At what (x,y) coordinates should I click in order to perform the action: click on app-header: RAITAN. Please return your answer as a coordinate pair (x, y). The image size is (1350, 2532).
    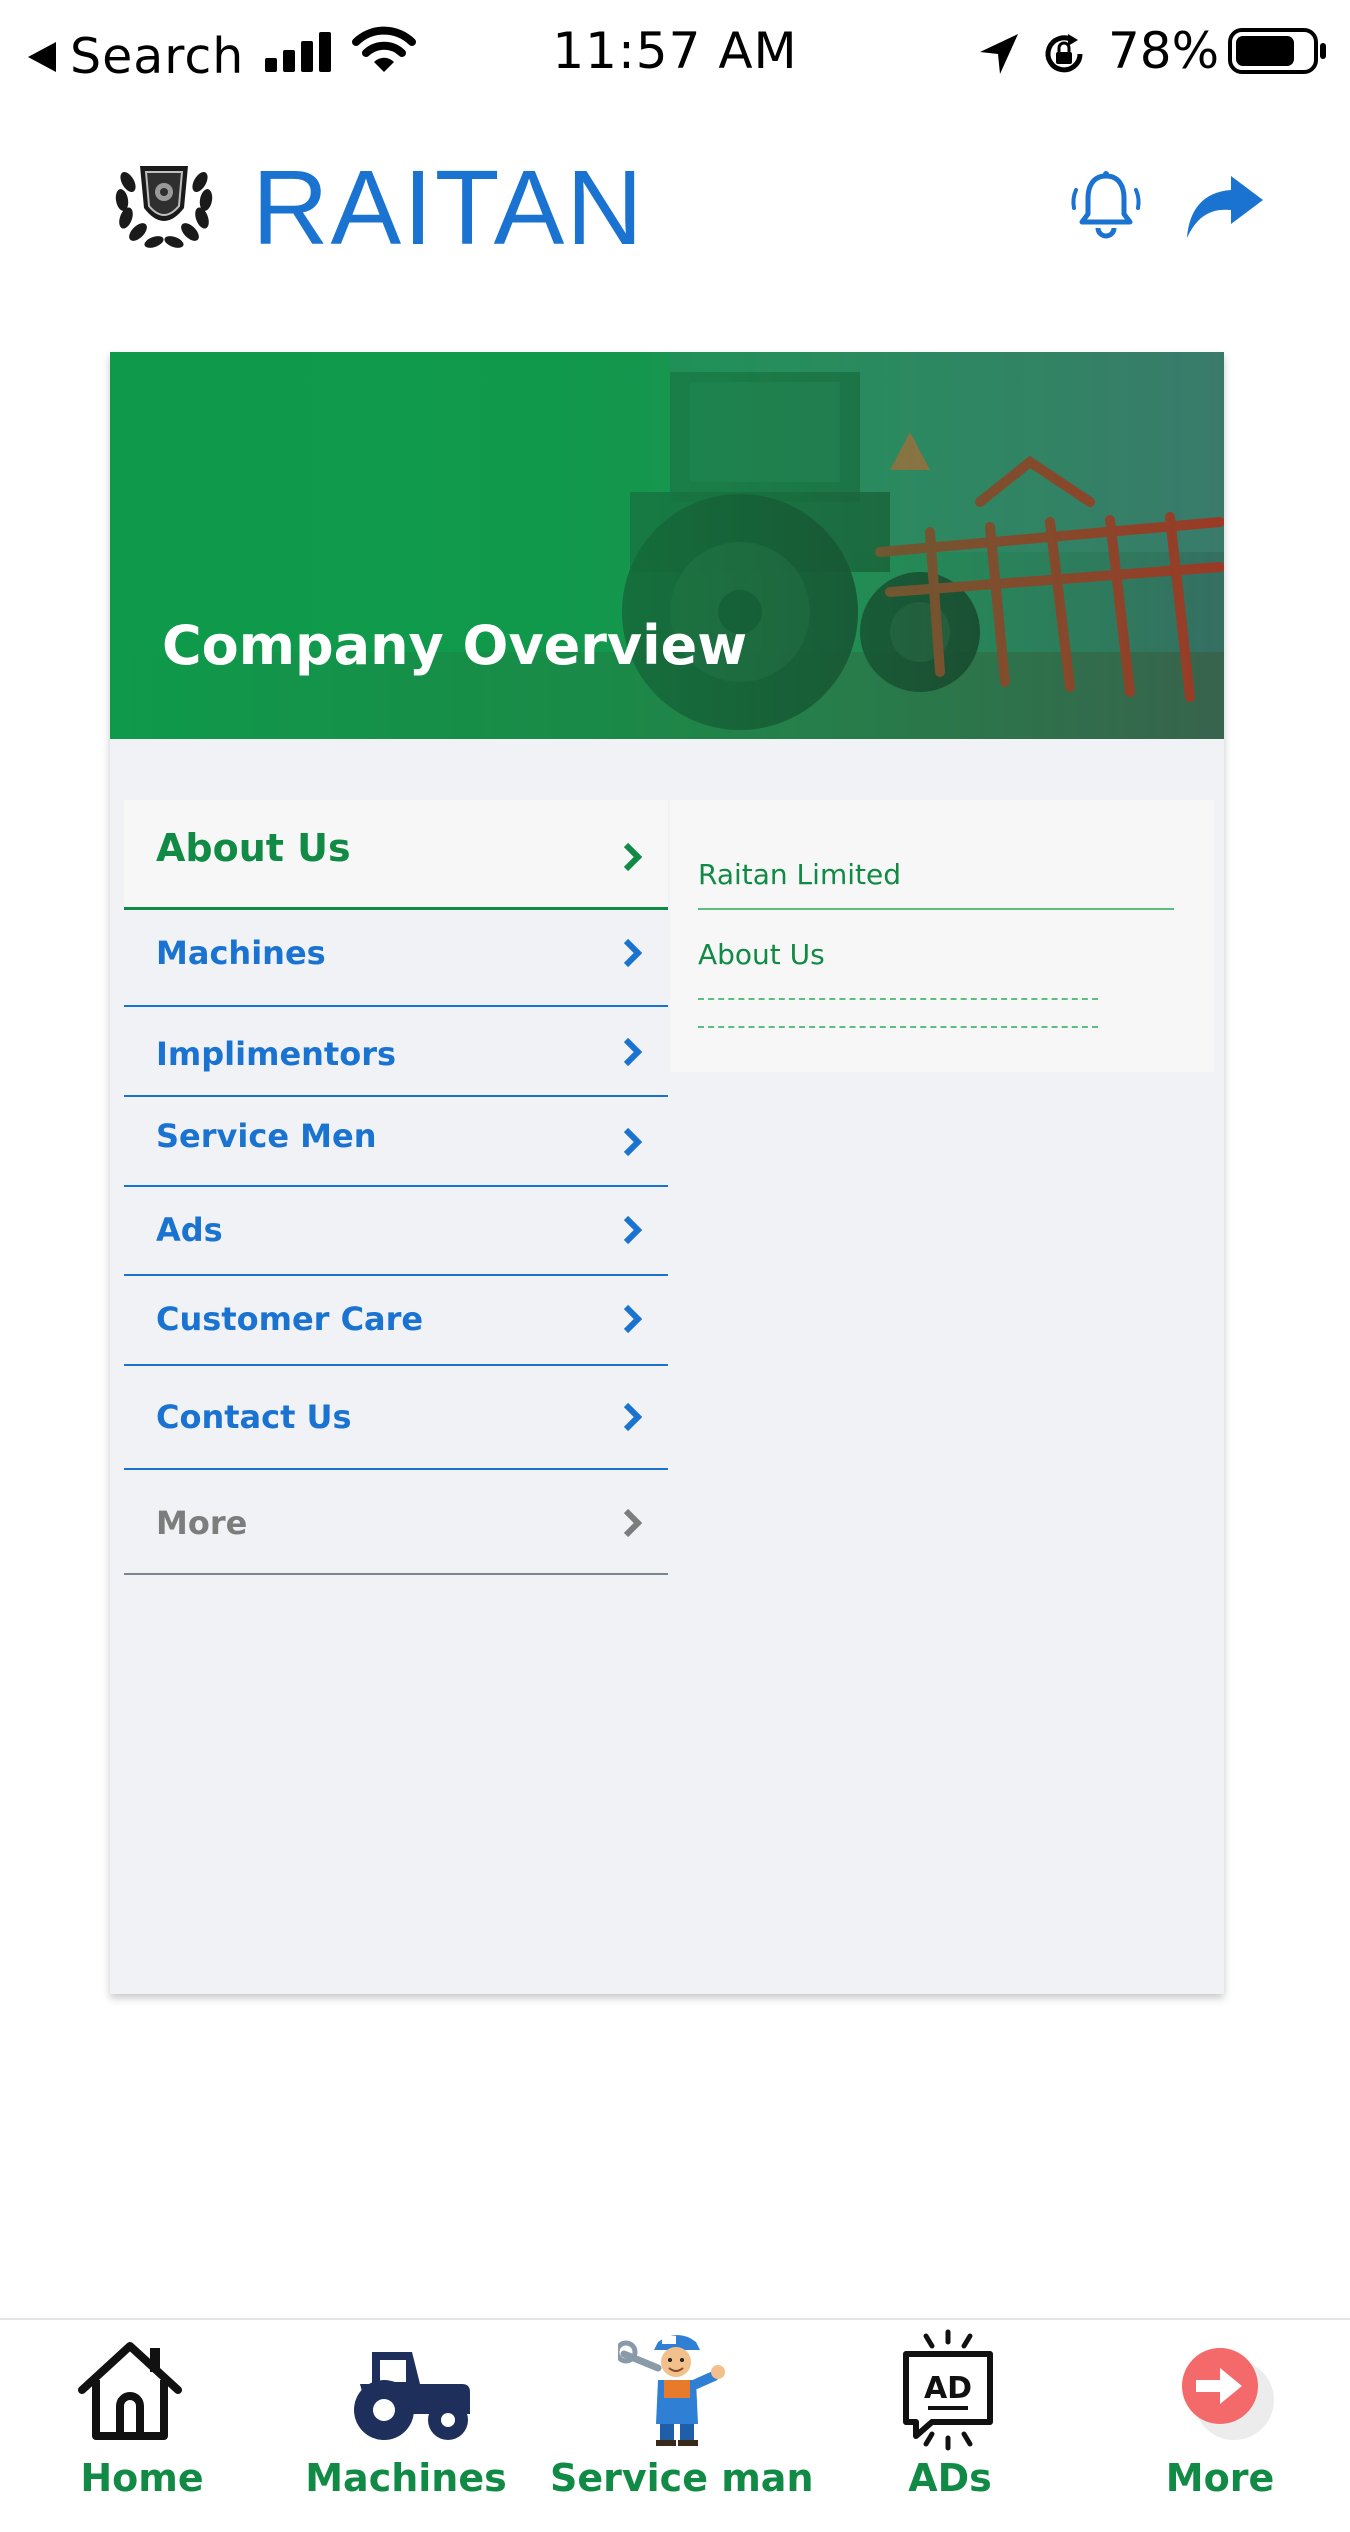
    Looking at the image, I should click on (675, 205).